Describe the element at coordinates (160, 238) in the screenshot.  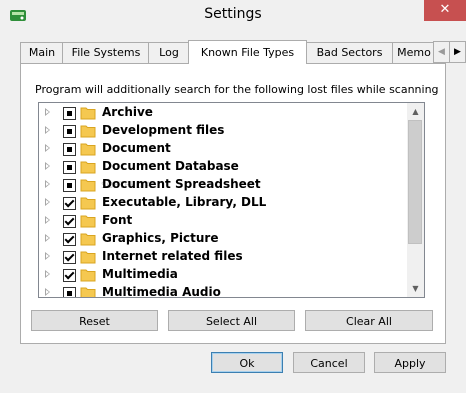
I see `tree-row-label: Graphics, Picture` at that location.